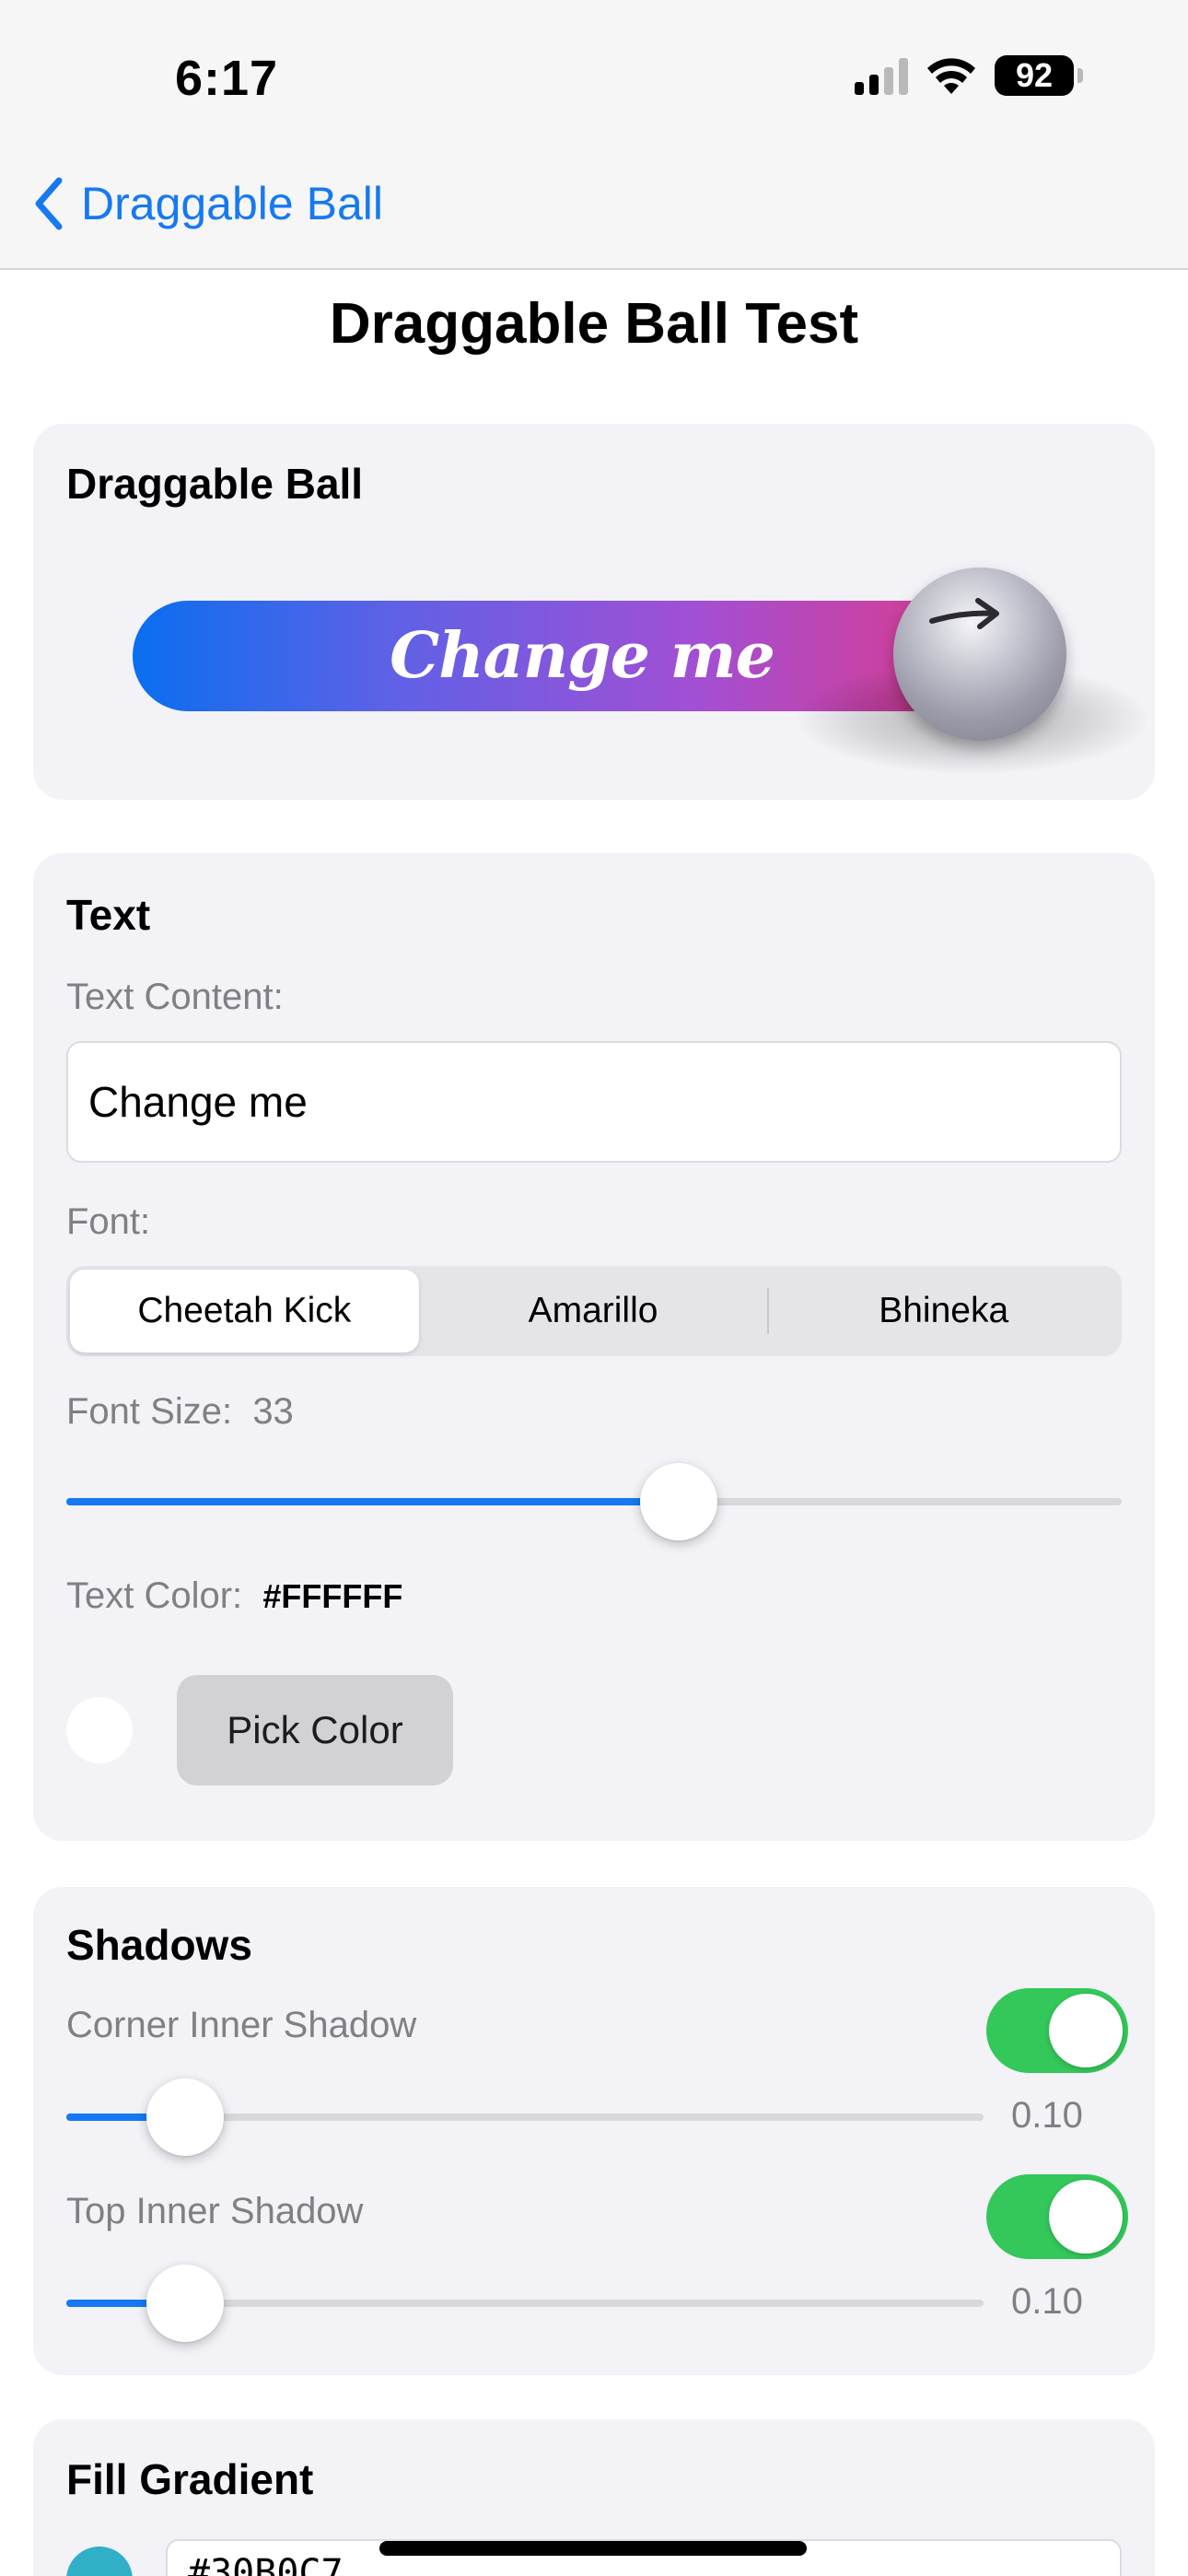 The width and height of the screenshot is (1188, 2576). I want to click on navigation-header: 6:17 92 Draggable Ball, so click(594, 135).